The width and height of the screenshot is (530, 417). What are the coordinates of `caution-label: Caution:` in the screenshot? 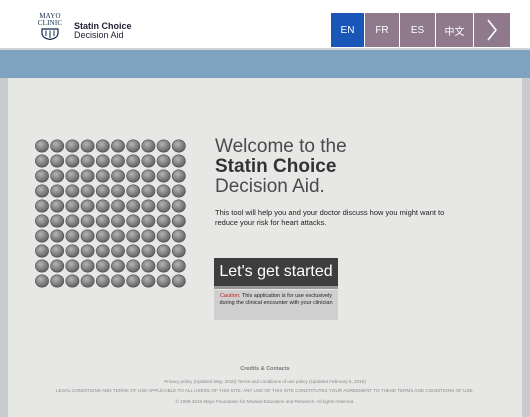 It's located at (230, 296).